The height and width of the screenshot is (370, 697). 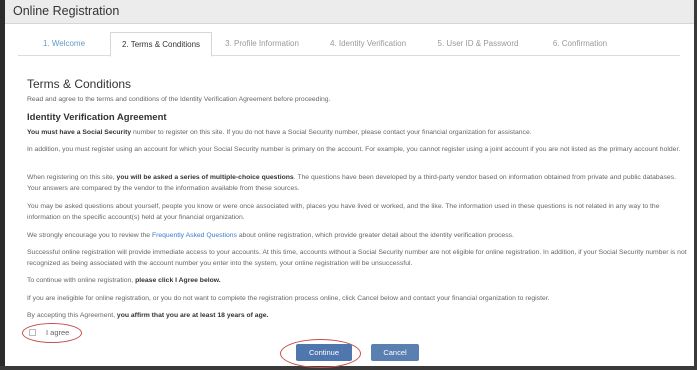 I want to click on window-frame-left, so click(x=2, y=185).